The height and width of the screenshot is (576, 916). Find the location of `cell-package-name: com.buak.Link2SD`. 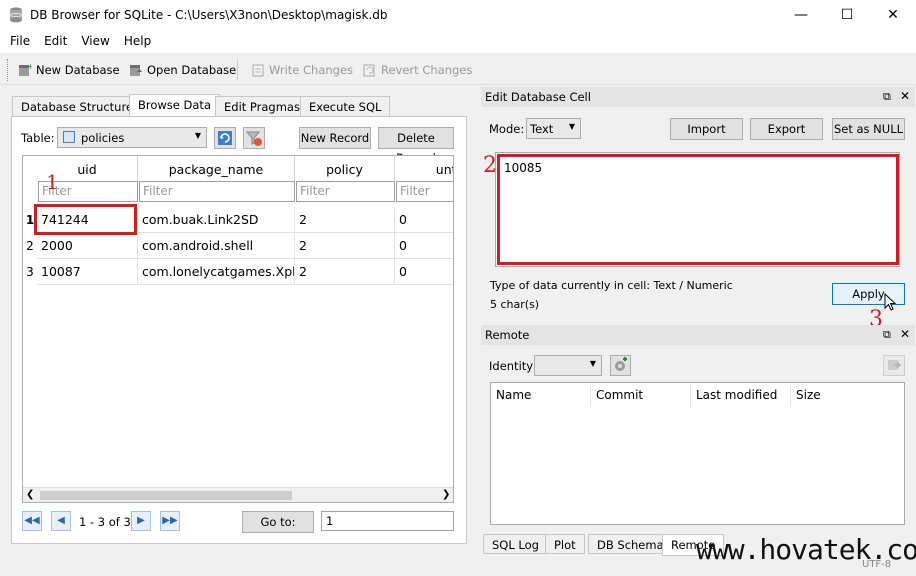

cell-package-name: com.buak.Link2SD is located at coordinates (216, 220).